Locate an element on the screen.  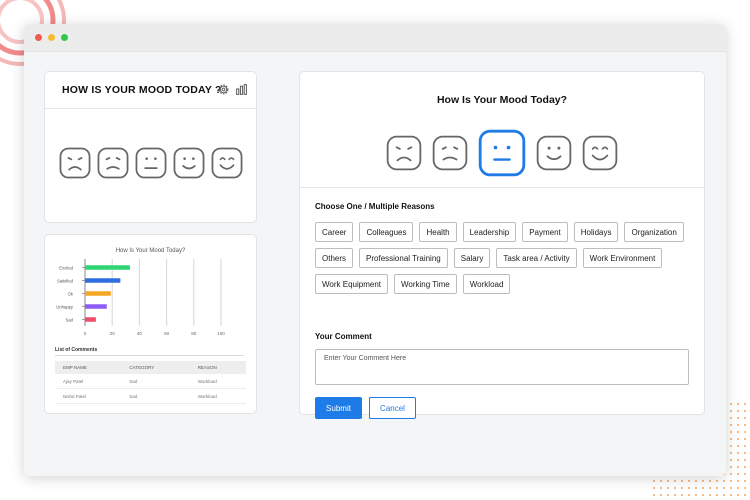
mood-happy-button is located at coordinates (600, 154).